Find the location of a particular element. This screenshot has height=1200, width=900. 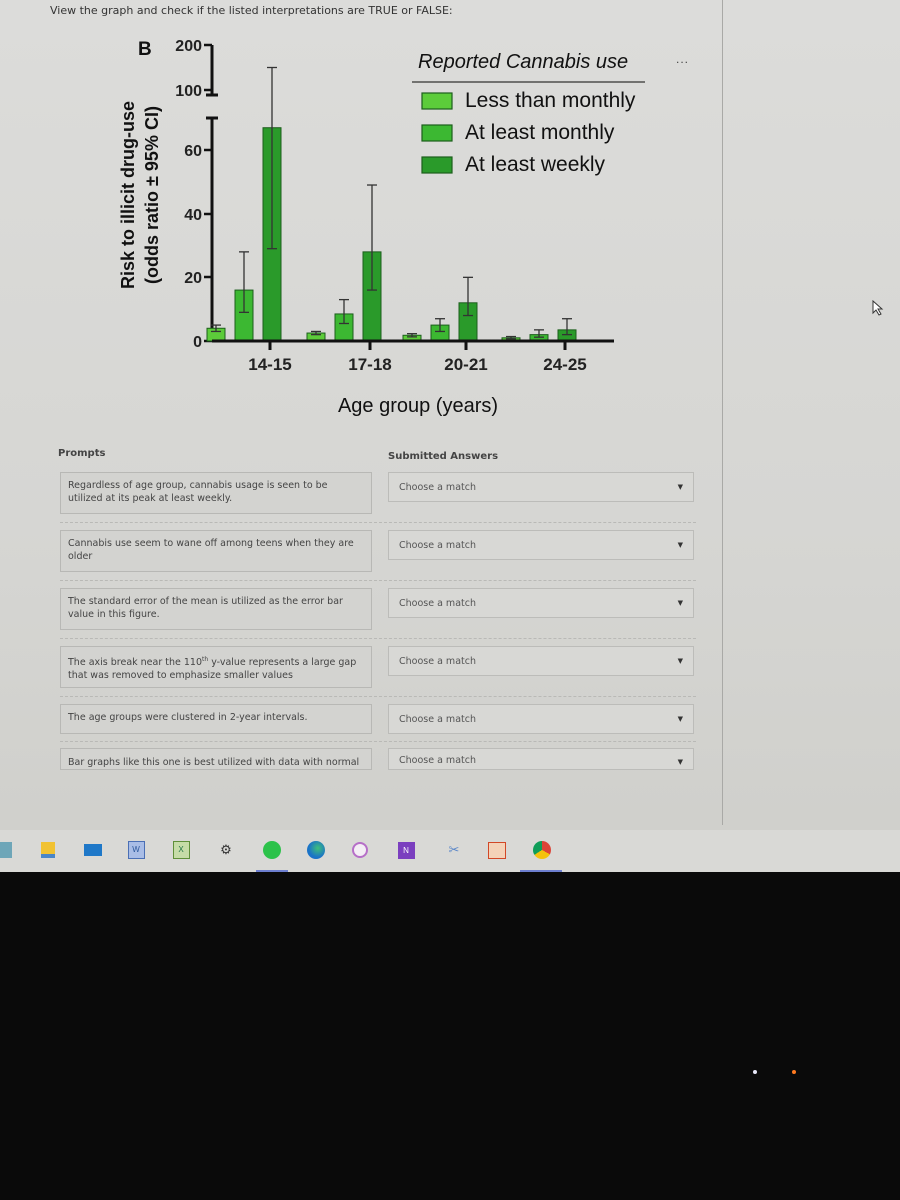

answer-select-5: Choose a match ▼ is located at coordinates (541, 719).